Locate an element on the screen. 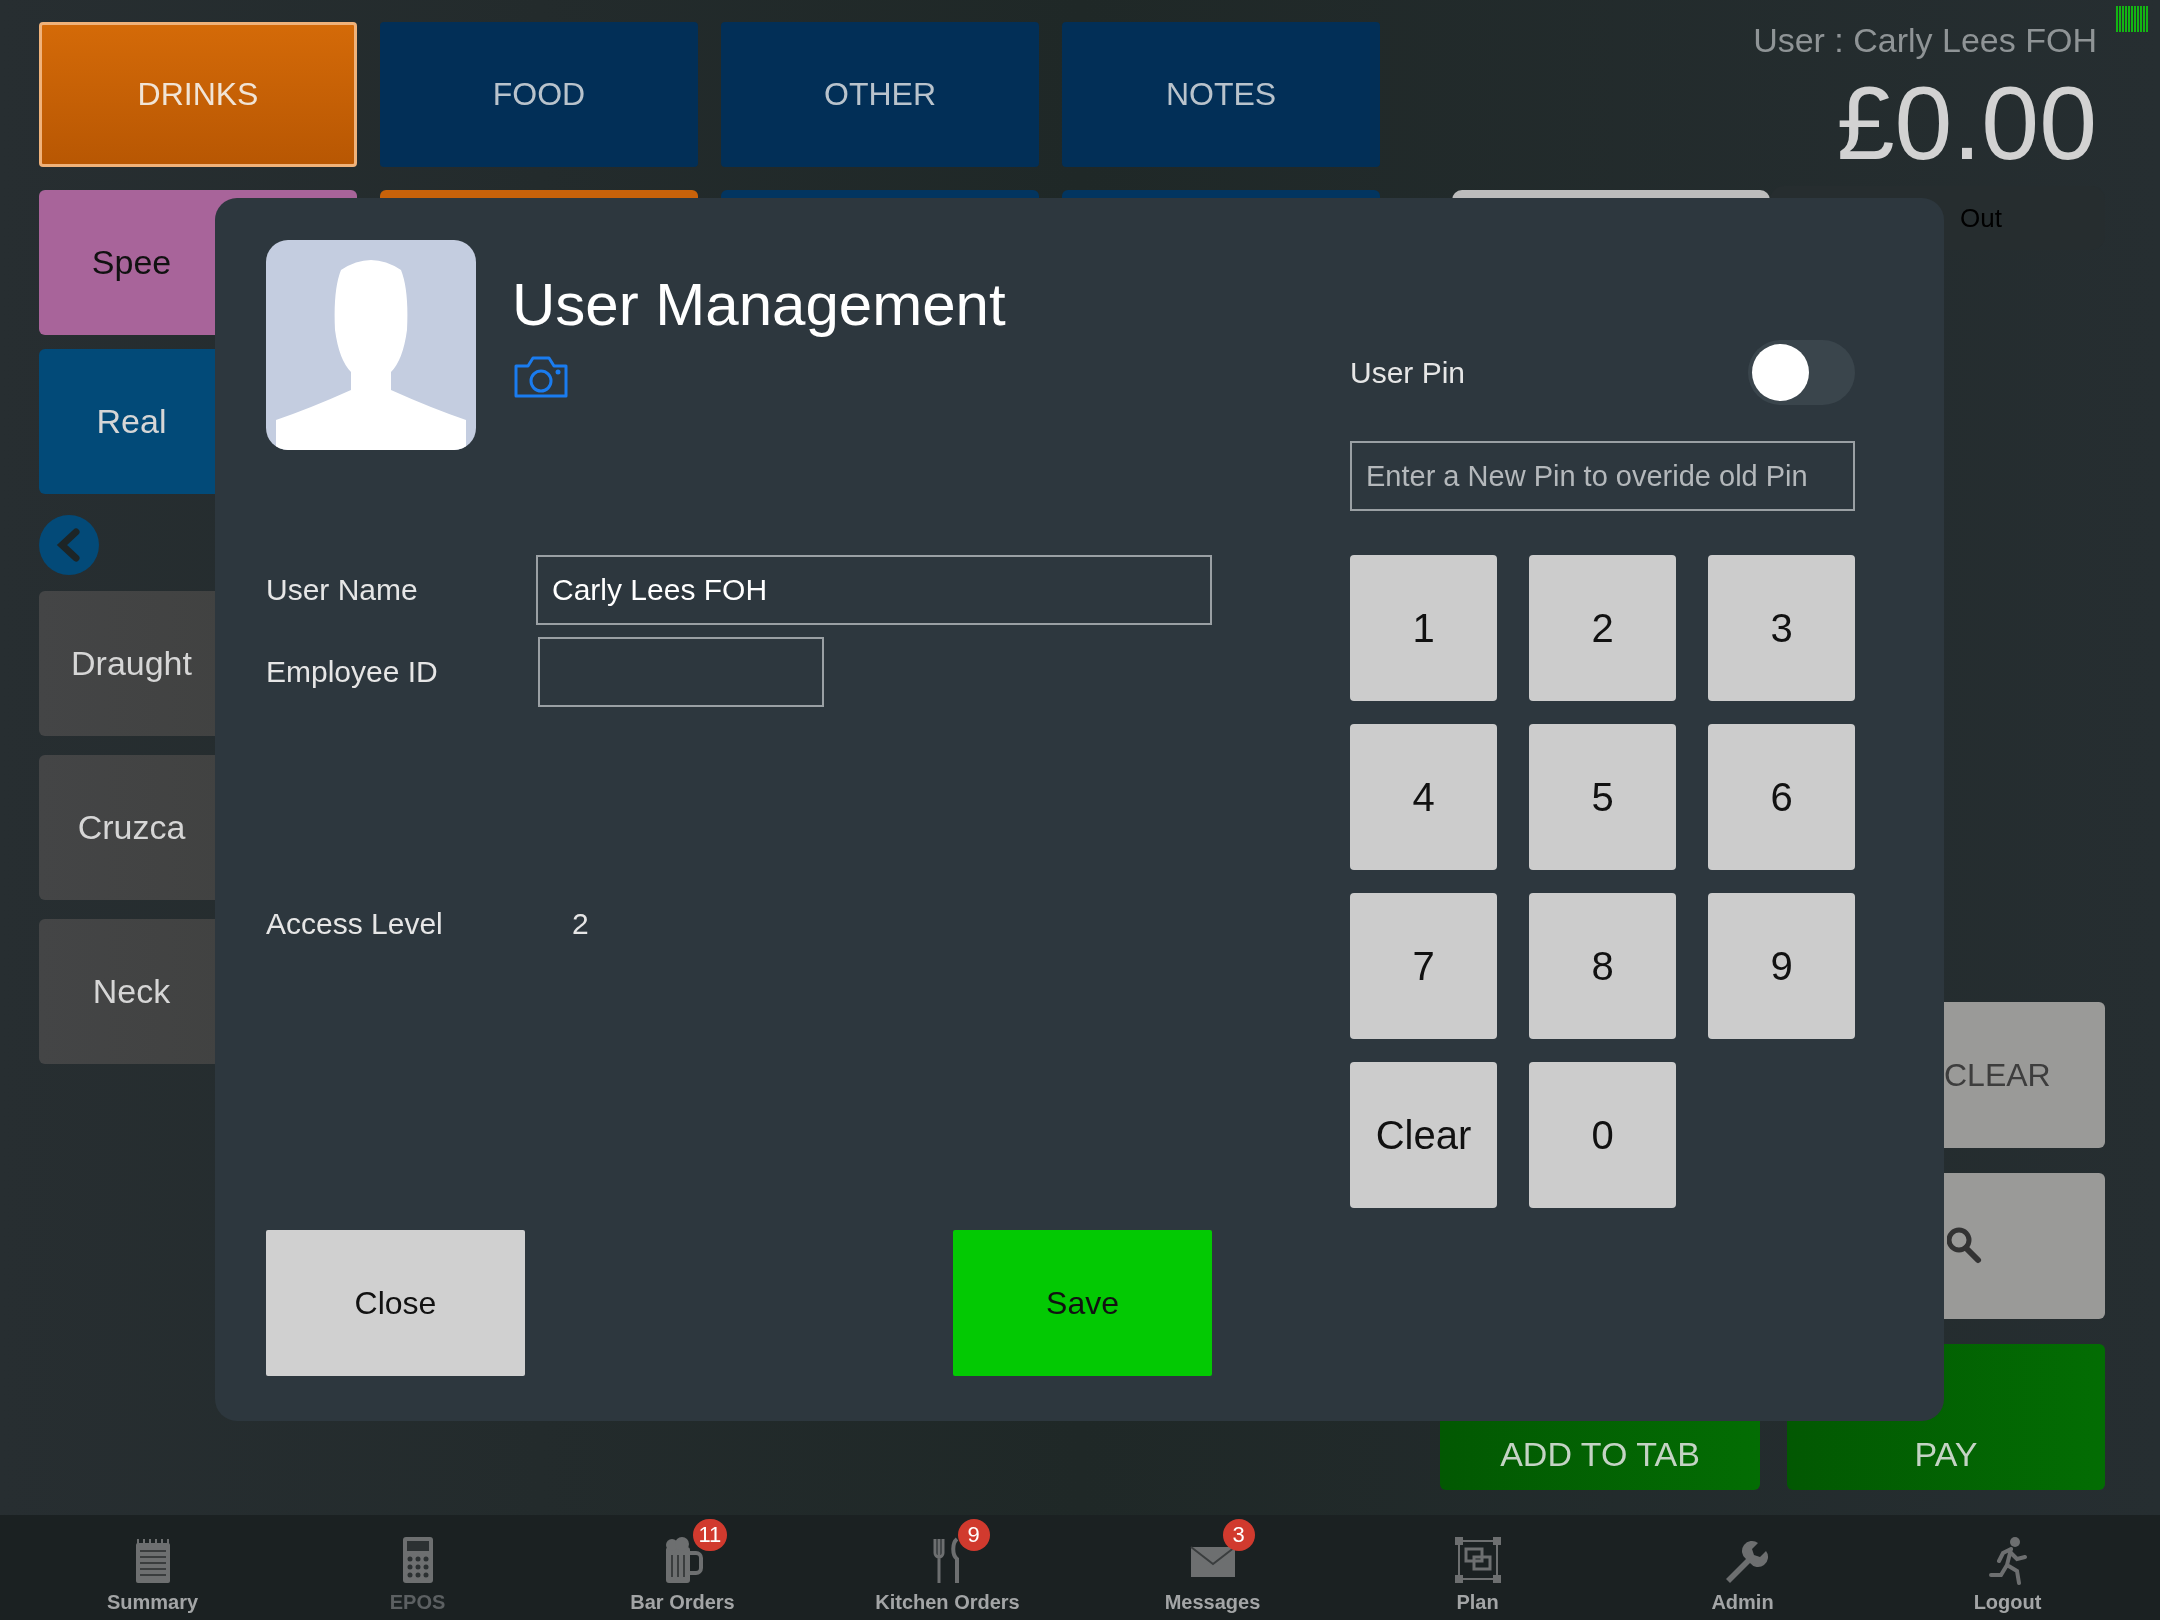 This screenshot has height=1620, width=2160. category-tab: FOOD is located at coordinates (539, 94).